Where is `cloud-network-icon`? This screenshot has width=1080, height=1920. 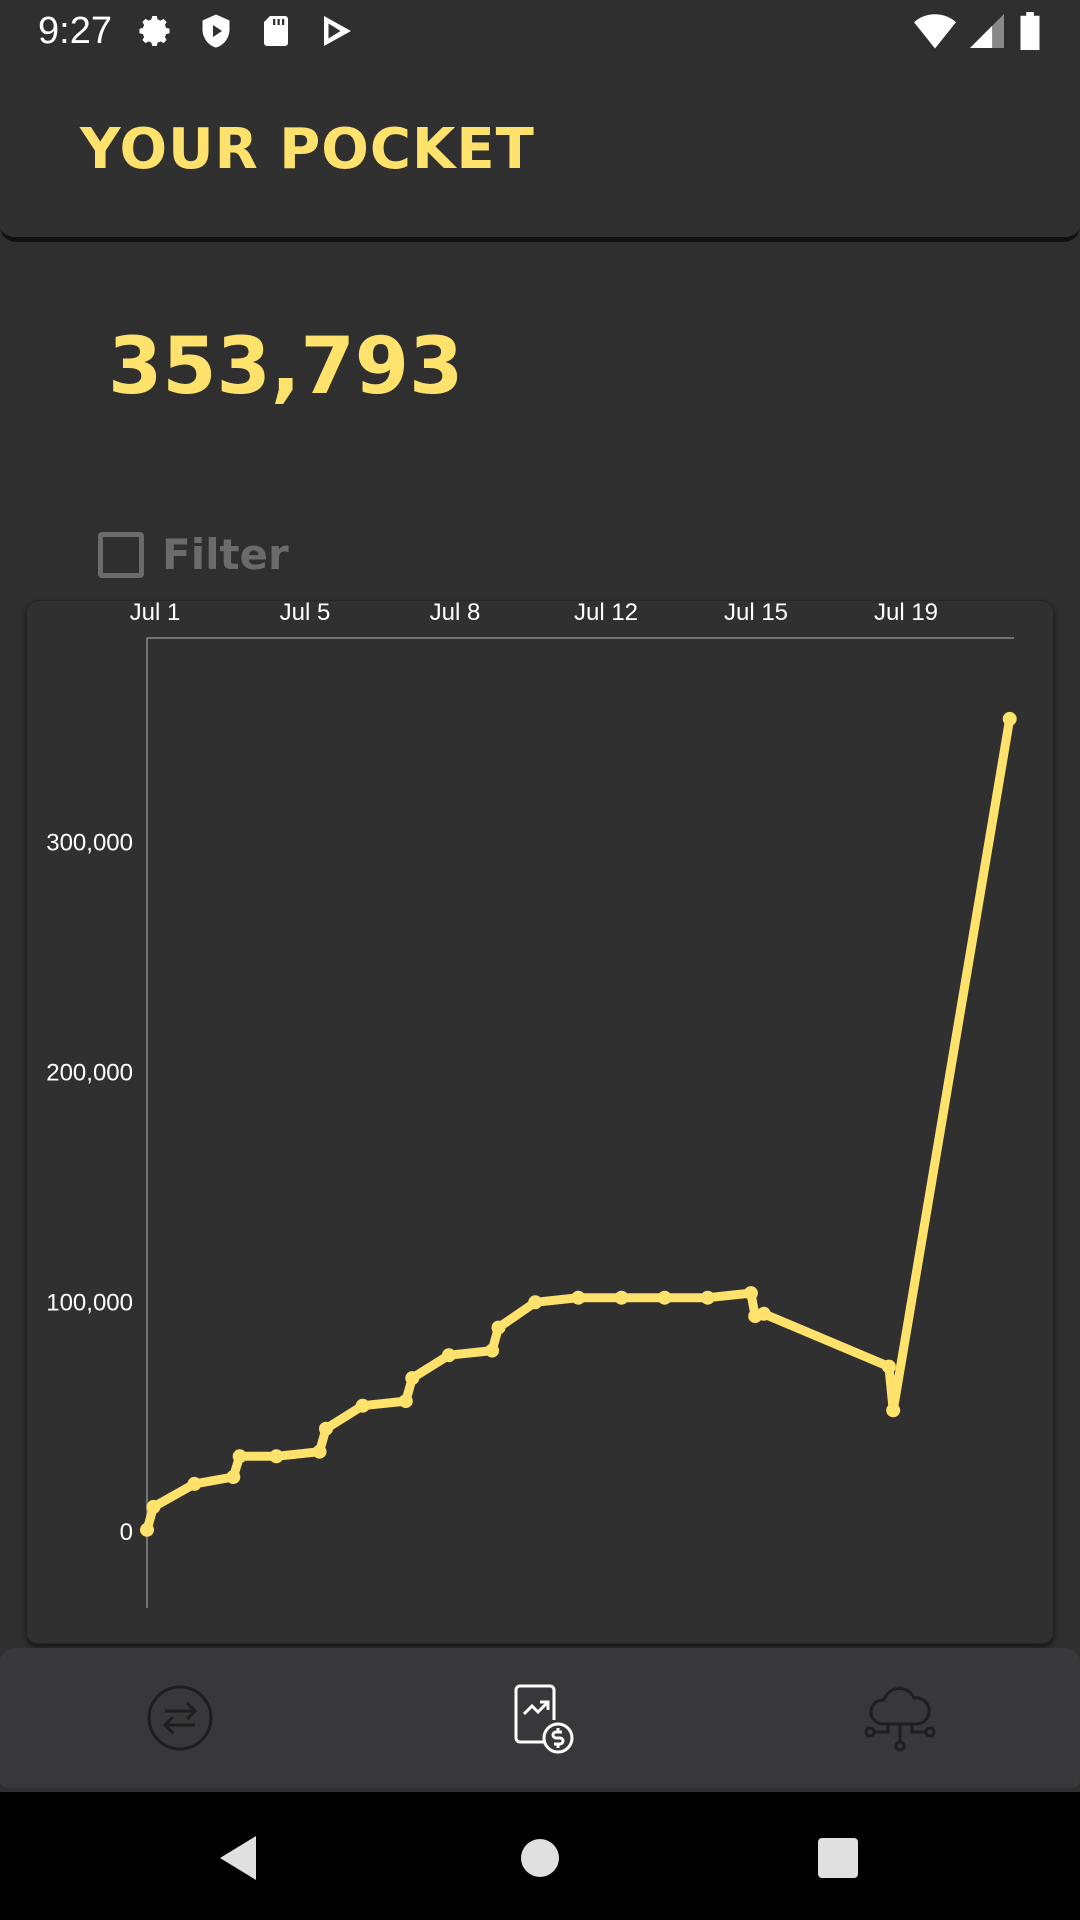
cloud-network-icon is located at coordinates (900, 1719).